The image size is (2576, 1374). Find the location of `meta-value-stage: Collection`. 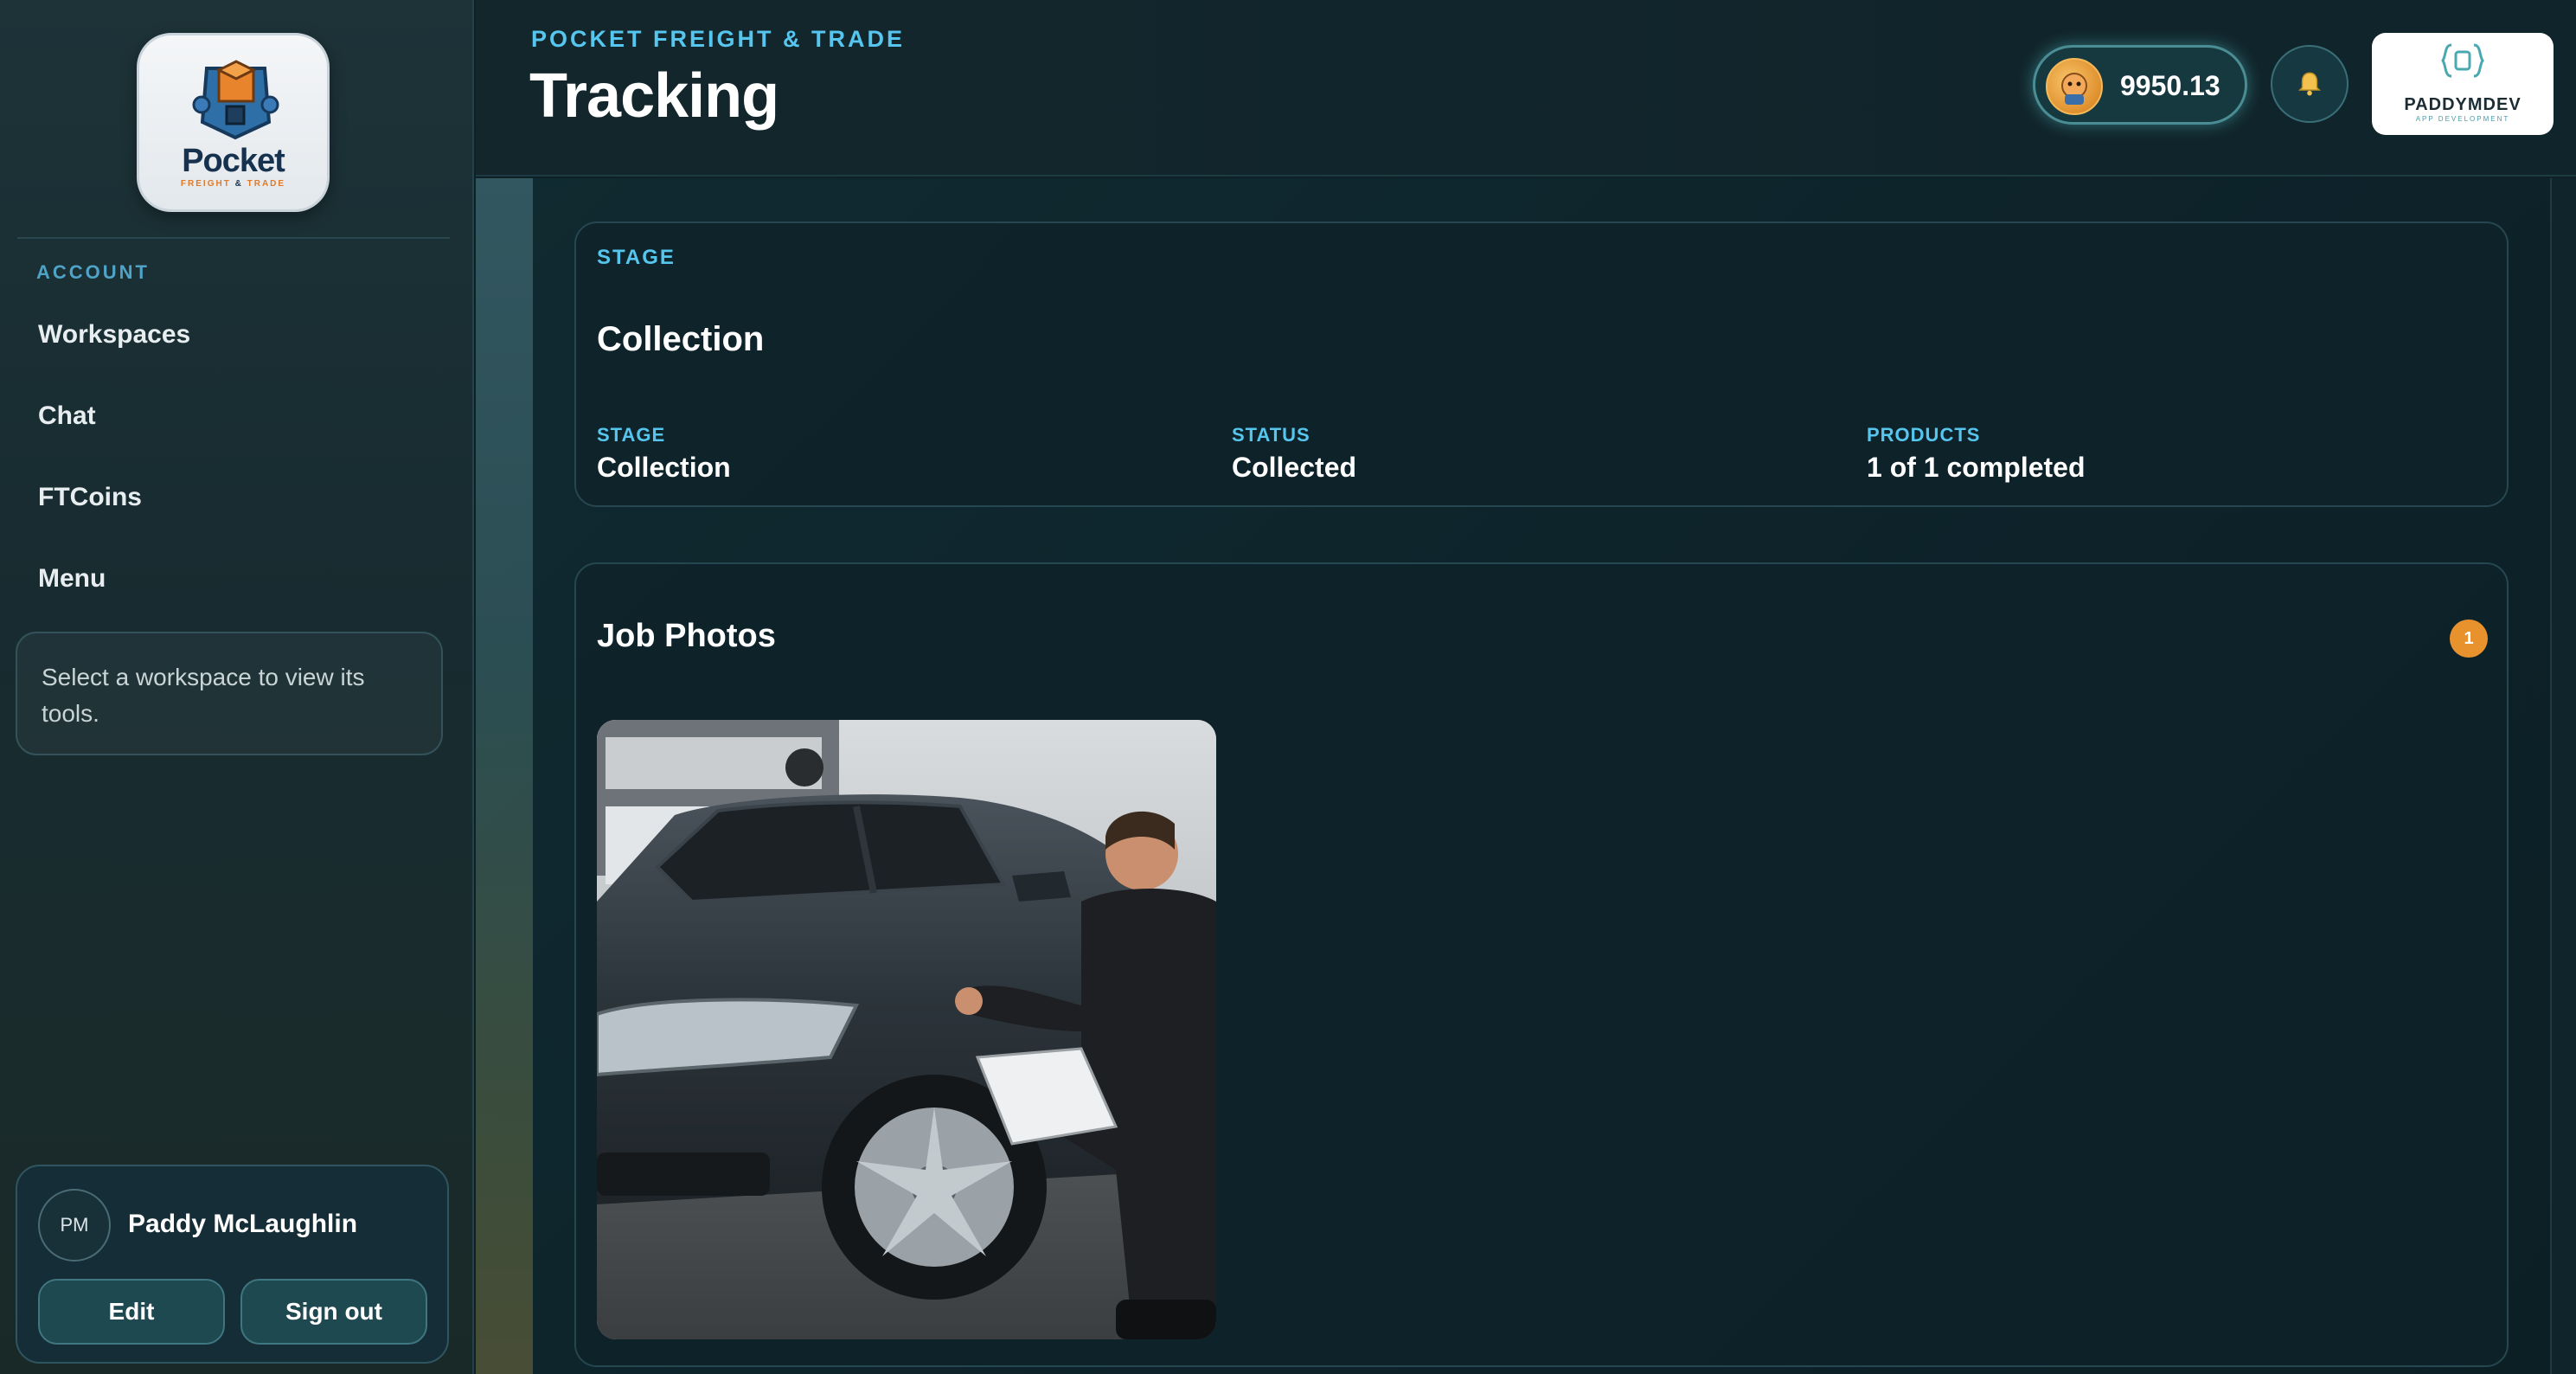

meta-value-stage: Collection is located at coordinates (664, 468).